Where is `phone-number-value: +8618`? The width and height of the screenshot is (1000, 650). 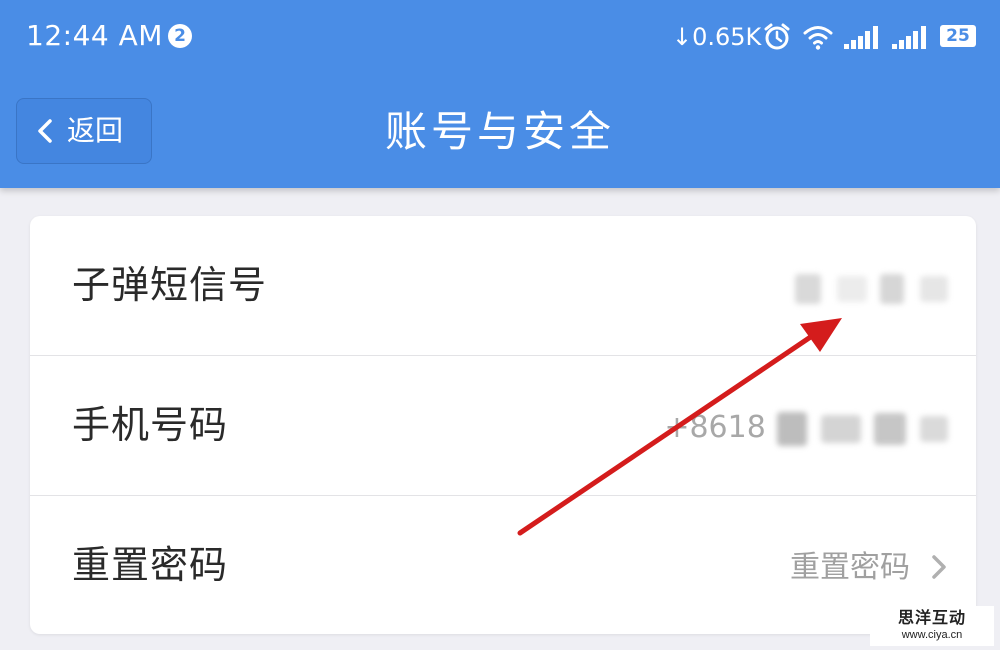 phone-number-value: +8618 is located at coordinates (806, 428).